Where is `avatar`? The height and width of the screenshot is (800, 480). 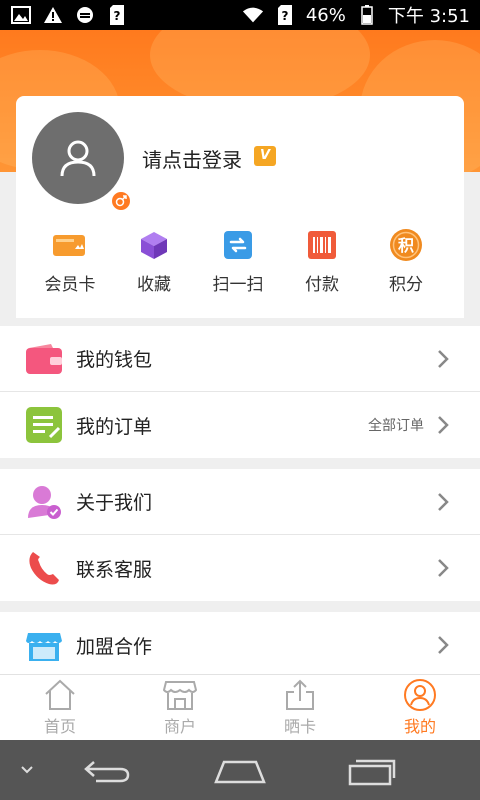
avatar is located at coordinates (82, 162).